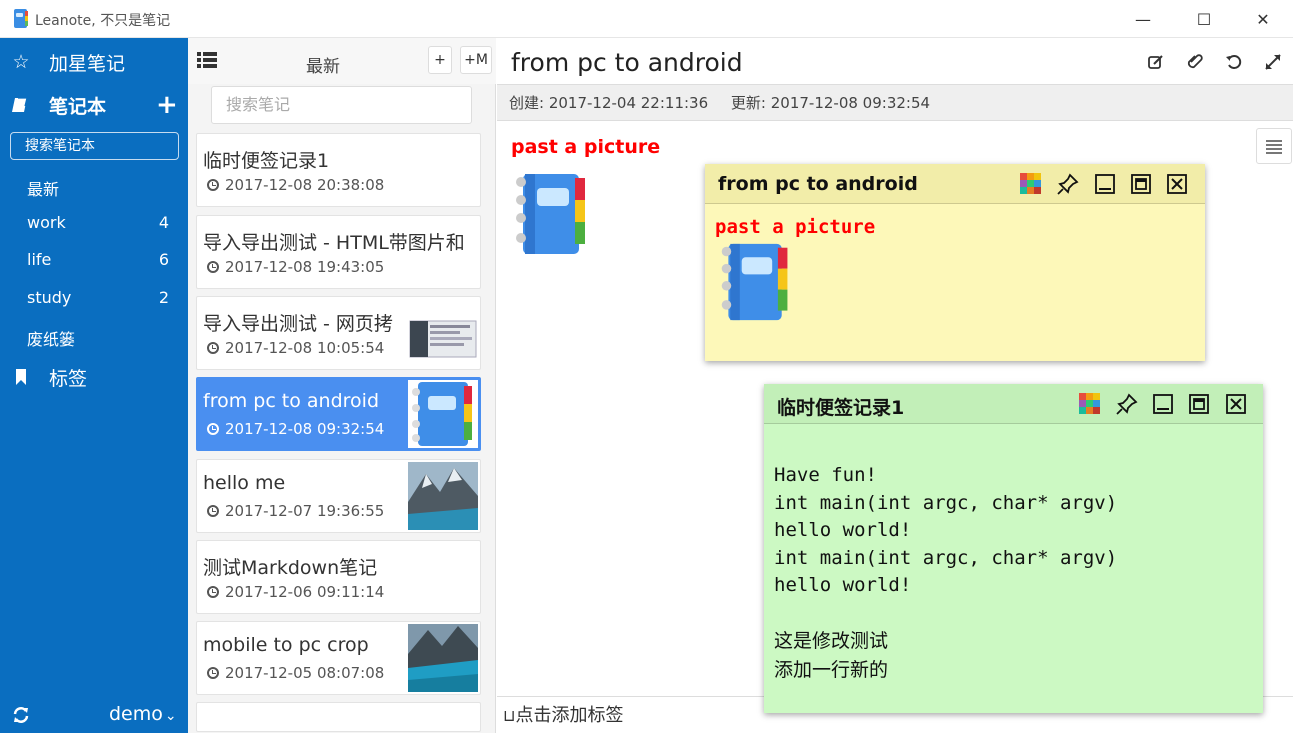  What do you see at coordinates (831, 655) in the screenshot?
I see `sticky-note-text: 这是修改测试 添加一行新的` at bounding box center [831, 655].